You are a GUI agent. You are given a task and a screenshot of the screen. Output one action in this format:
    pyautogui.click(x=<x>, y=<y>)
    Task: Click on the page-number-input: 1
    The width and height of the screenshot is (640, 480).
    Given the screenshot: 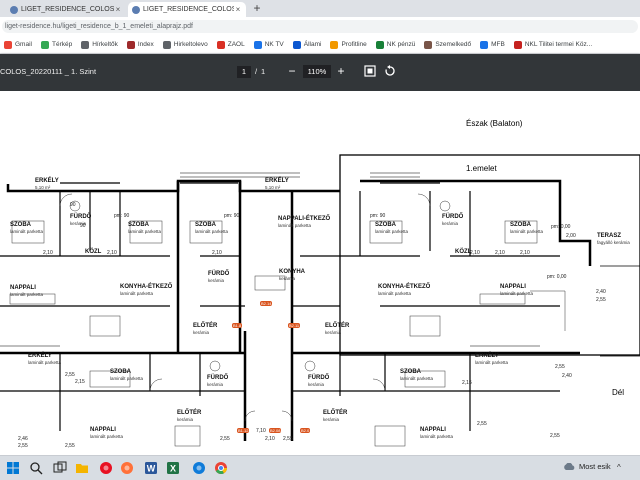 What is the action you would take?
    pyautogui.click(x=244, y=72)
    